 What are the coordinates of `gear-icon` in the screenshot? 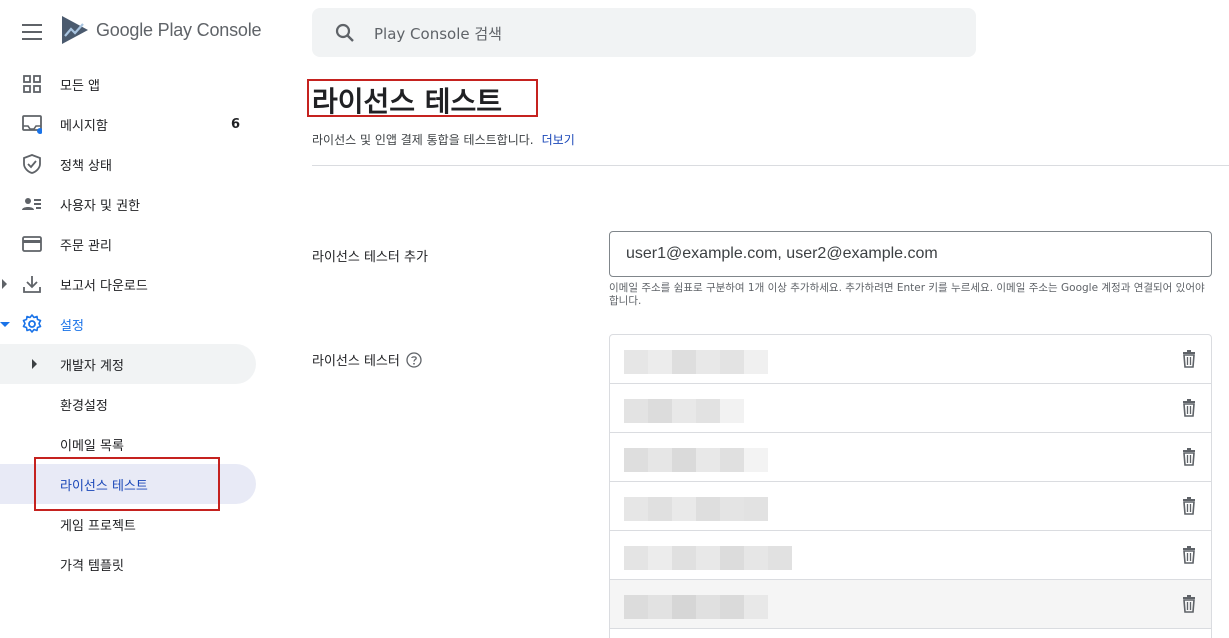 It's located at (32, 323).